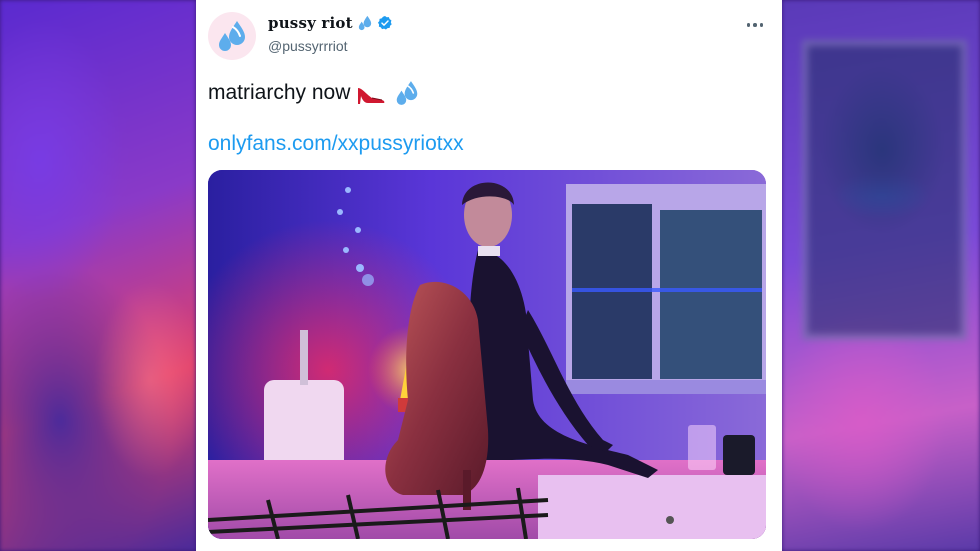 The width and height of the screenshot is (980, 551). What do you see at coordinates (755, 25) in the screenshot?
I see `more-options-button` at bounding box center [755, 25].